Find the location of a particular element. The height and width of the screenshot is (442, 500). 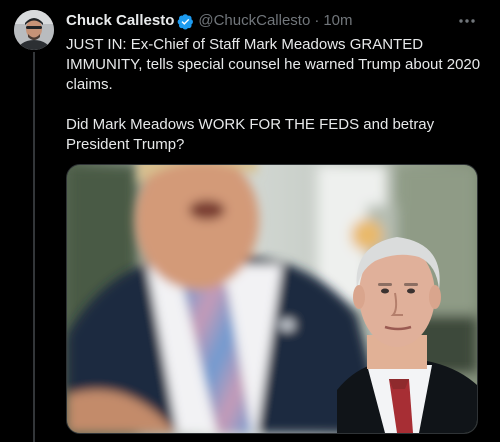

author-display-name: Chuck Callesto is located at coordinates (120, 21).